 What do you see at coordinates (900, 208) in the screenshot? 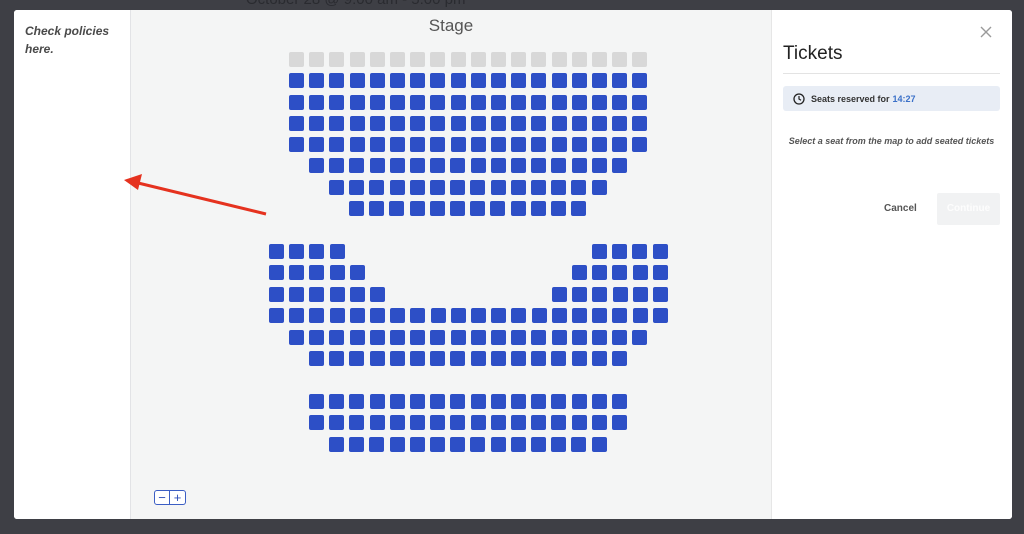
I see `cancel-button: Cancel` at bounding box center [900, 208].